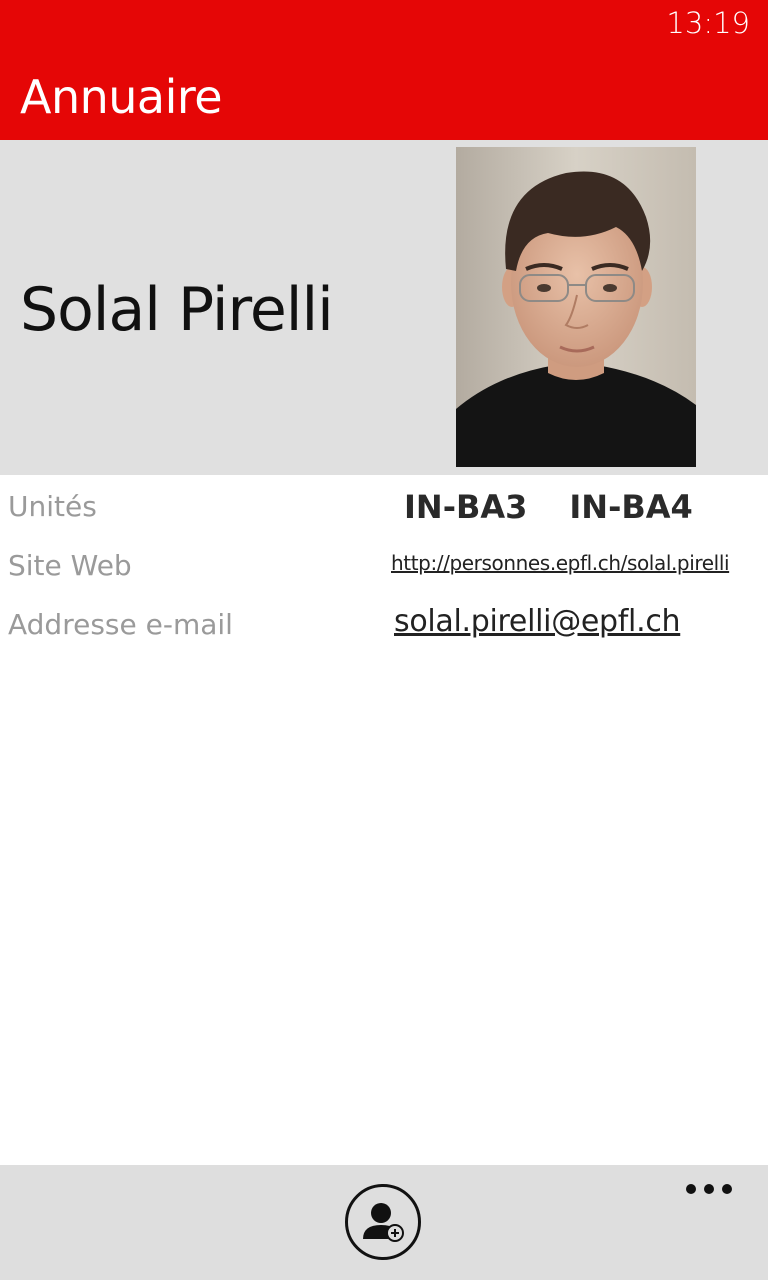 The image size is (768, 1280). I want to click on units-list: IN-BA3 IN-BA4, so click(548, 507).